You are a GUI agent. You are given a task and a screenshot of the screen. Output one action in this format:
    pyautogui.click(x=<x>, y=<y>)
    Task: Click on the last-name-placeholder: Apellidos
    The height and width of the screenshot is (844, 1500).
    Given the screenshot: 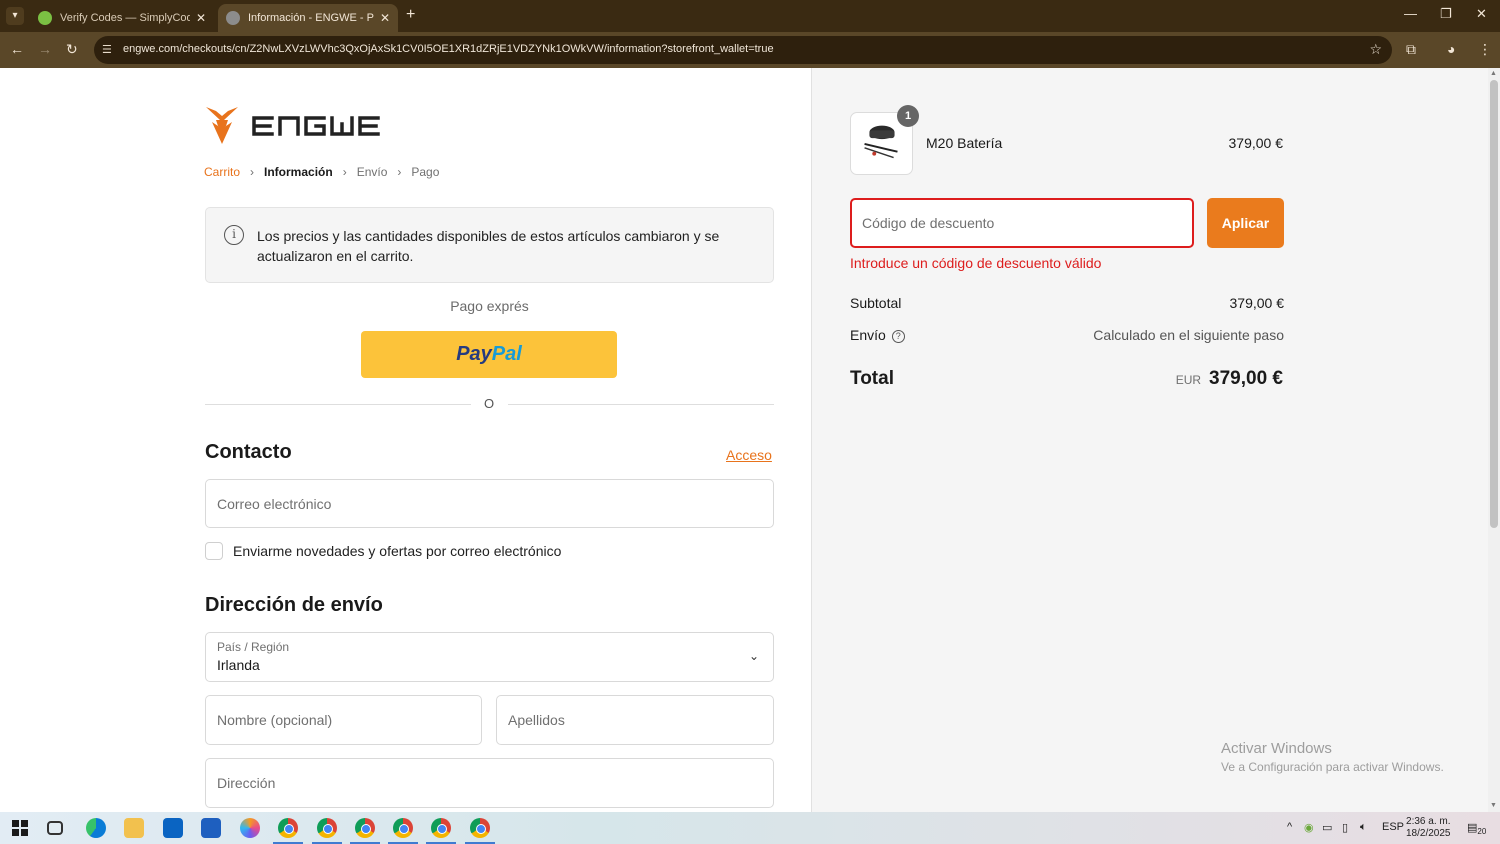 What is the action you would take?
    pyautogui.click(x=536, y=720)
    